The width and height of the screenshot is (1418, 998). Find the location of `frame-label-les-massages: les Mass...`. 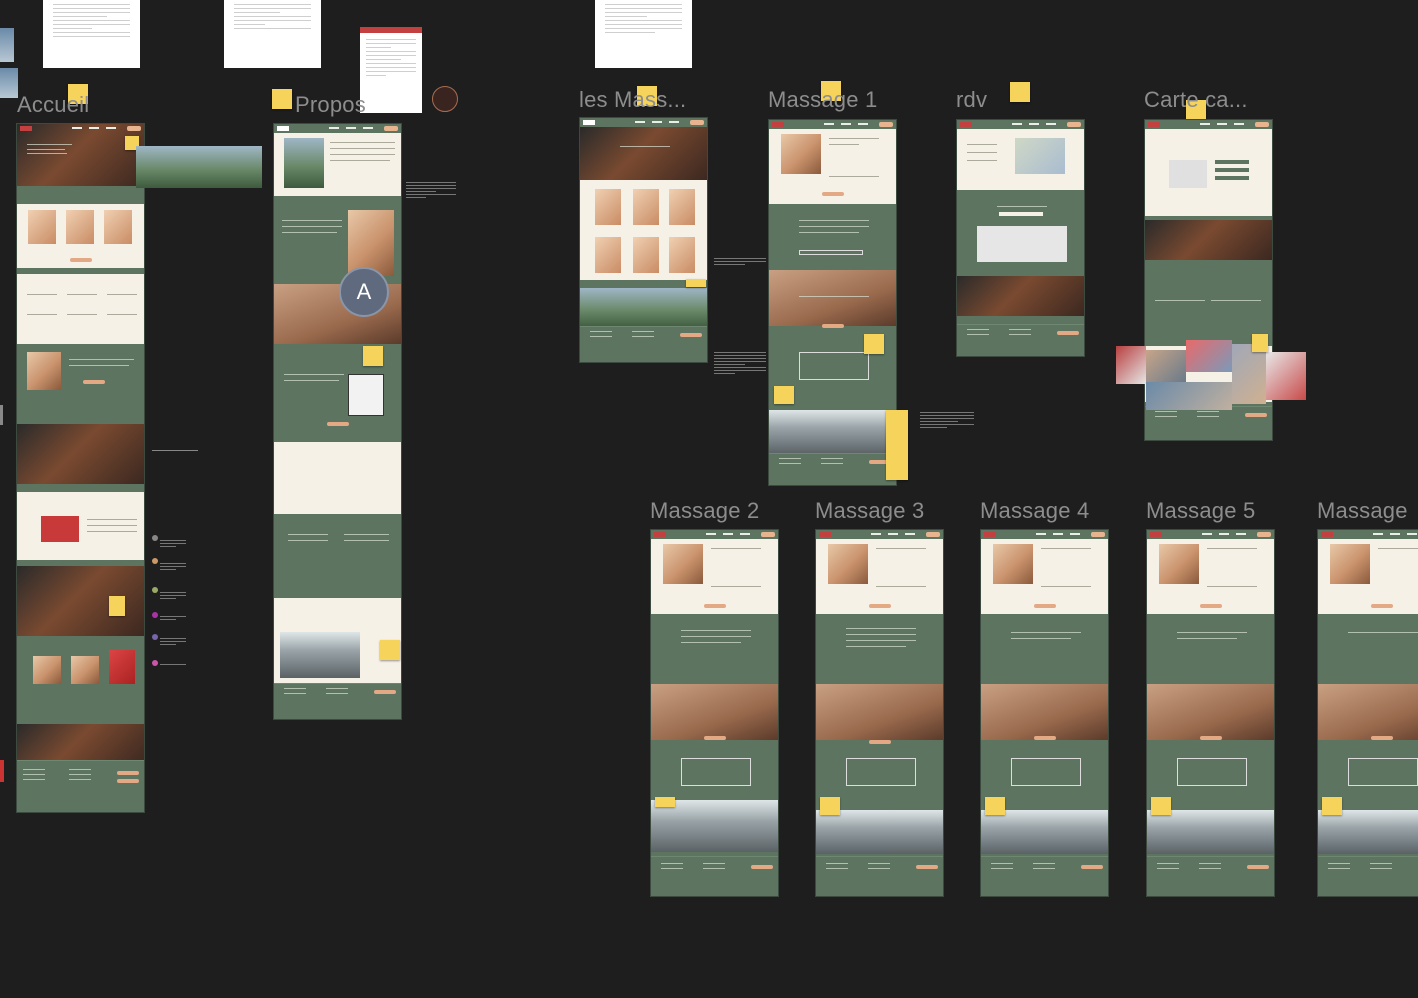

frame-label-les-massages: les Mass... is located at coordinates (632, 100).